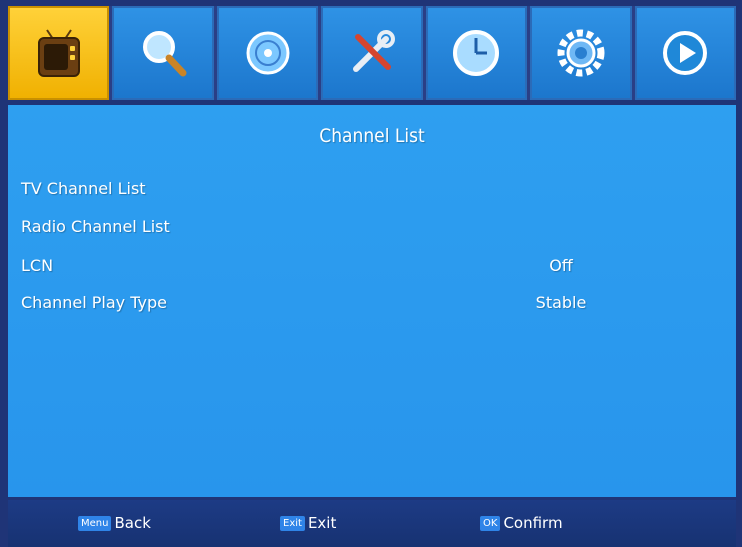 This screenshot has width=742, height=547. I want to click on search-icon, so click(165, 54).